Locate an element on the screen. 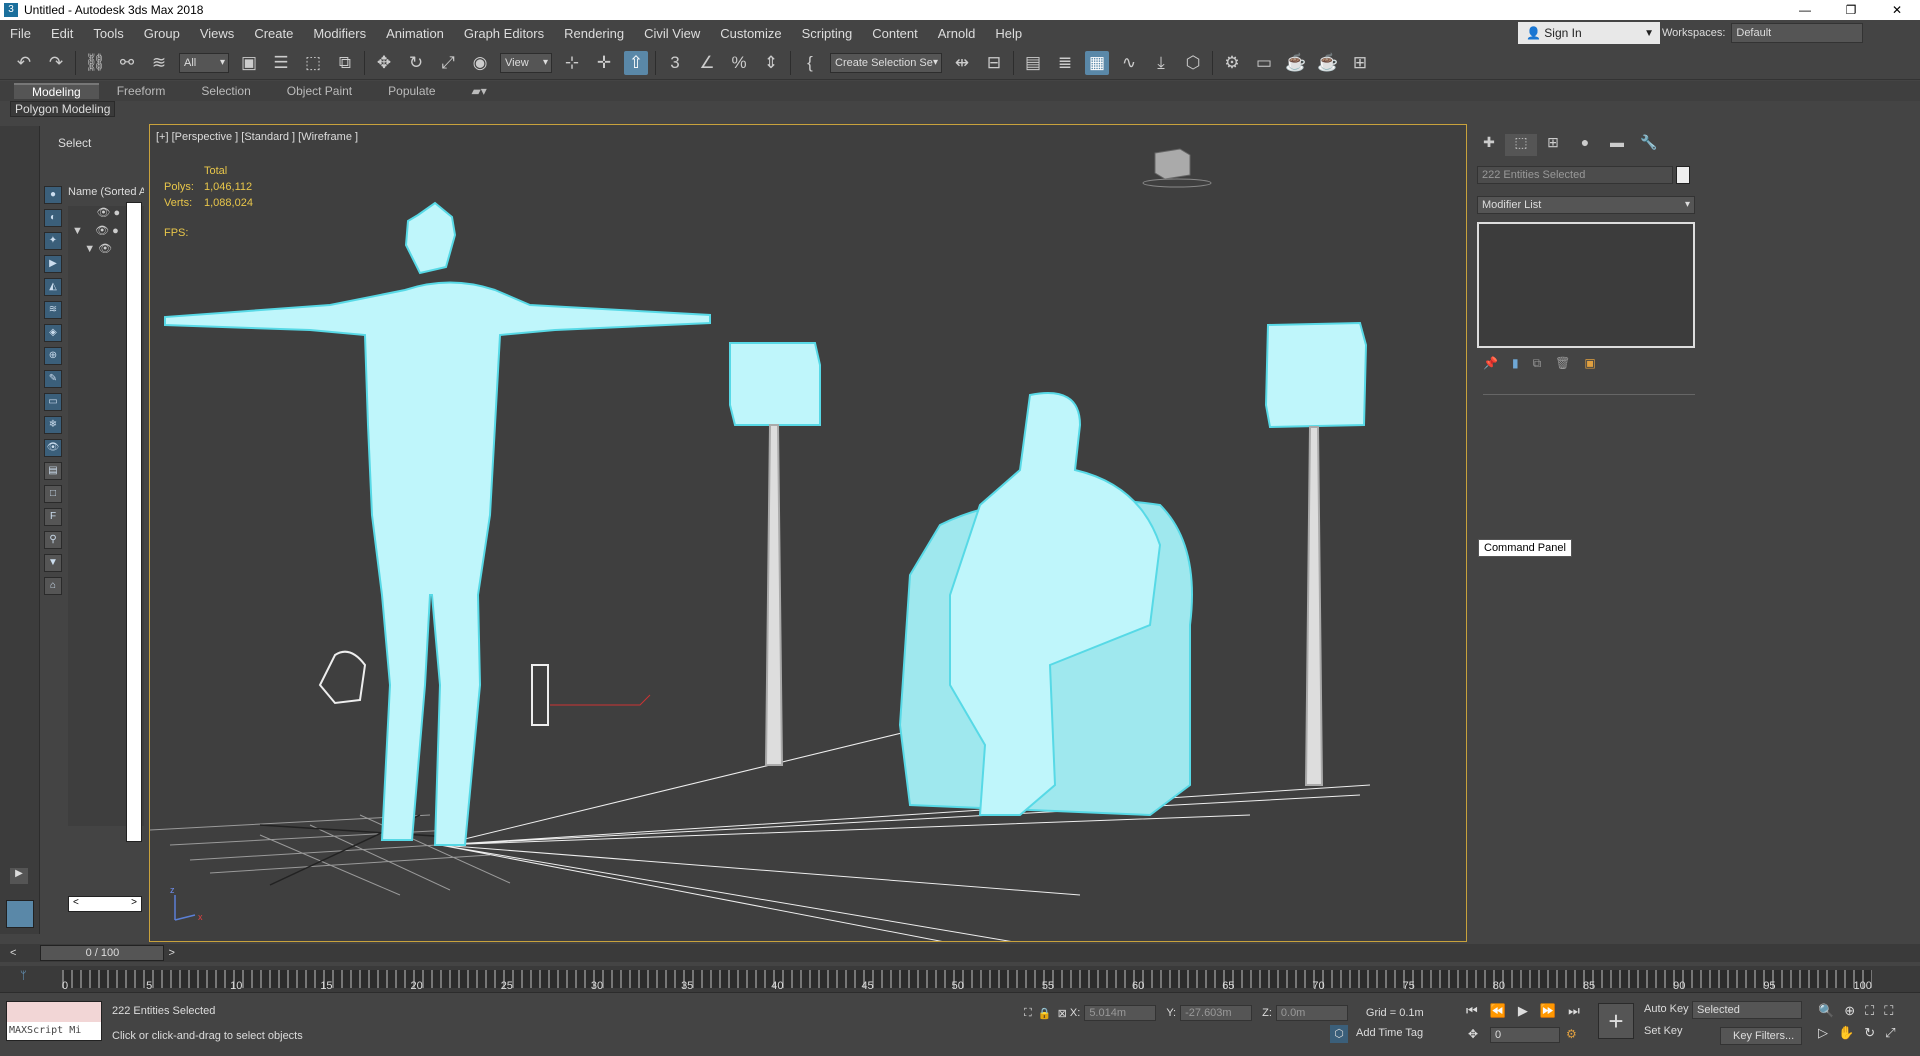  menu-file: File is located at coordinates (20, 33).